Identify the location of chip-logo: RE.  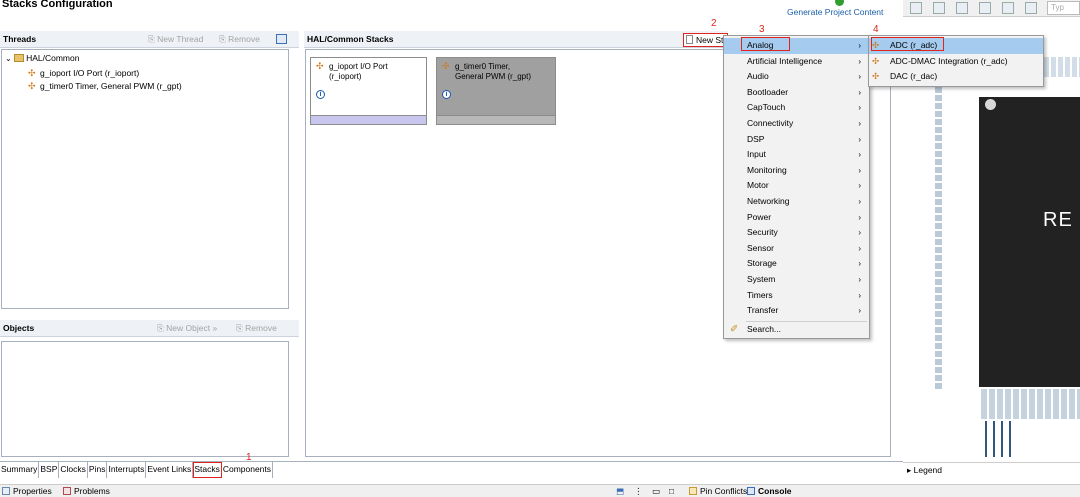
(1058, 220).